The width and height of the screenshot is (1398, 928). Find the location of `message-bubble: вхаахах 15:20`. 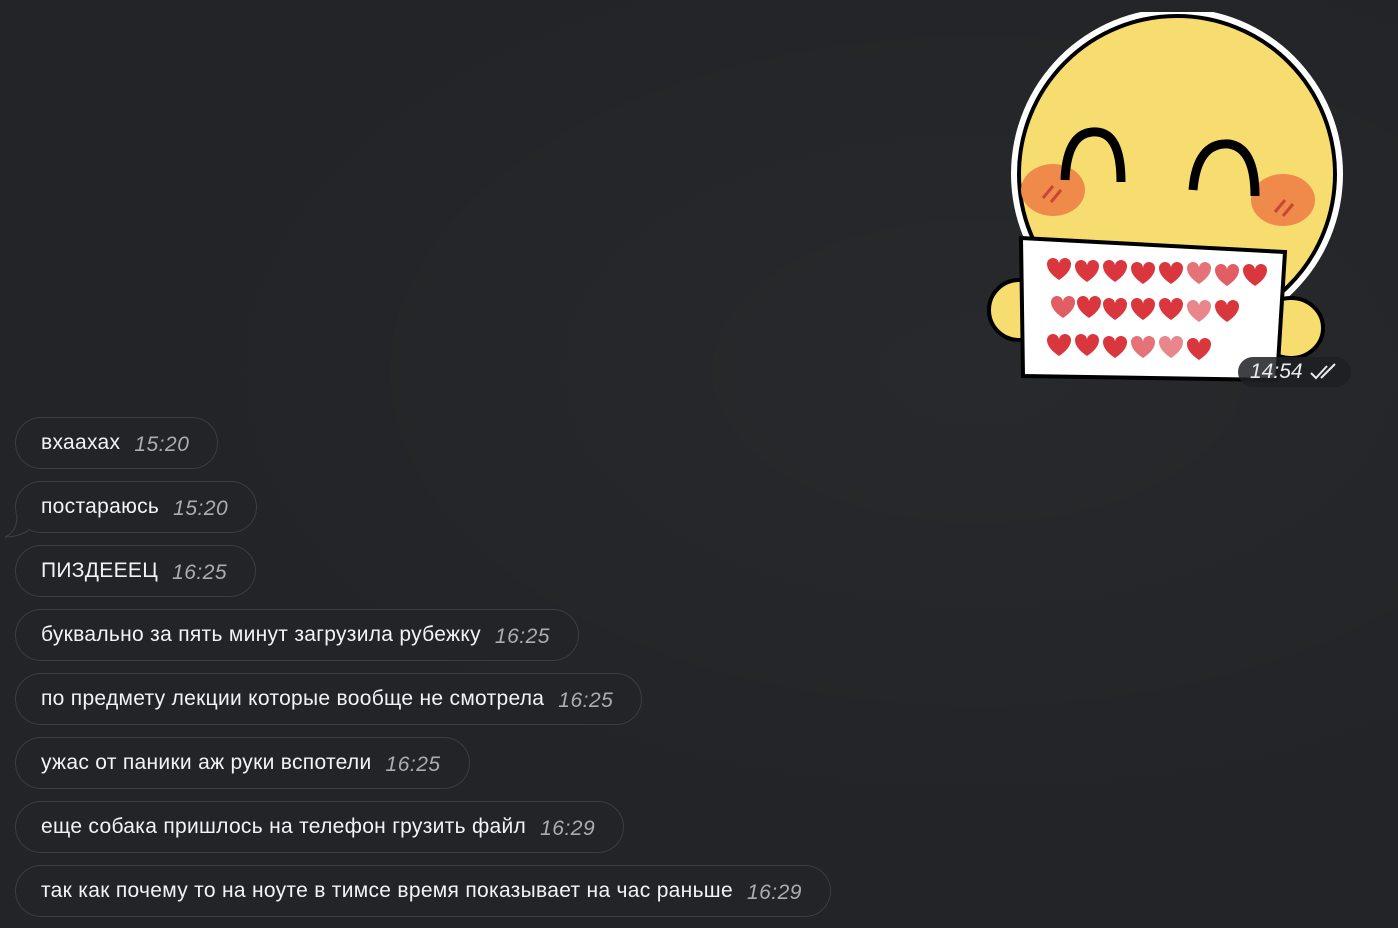

message-bubble: вхаахах 15:20 is located at coordinates (117, 443).